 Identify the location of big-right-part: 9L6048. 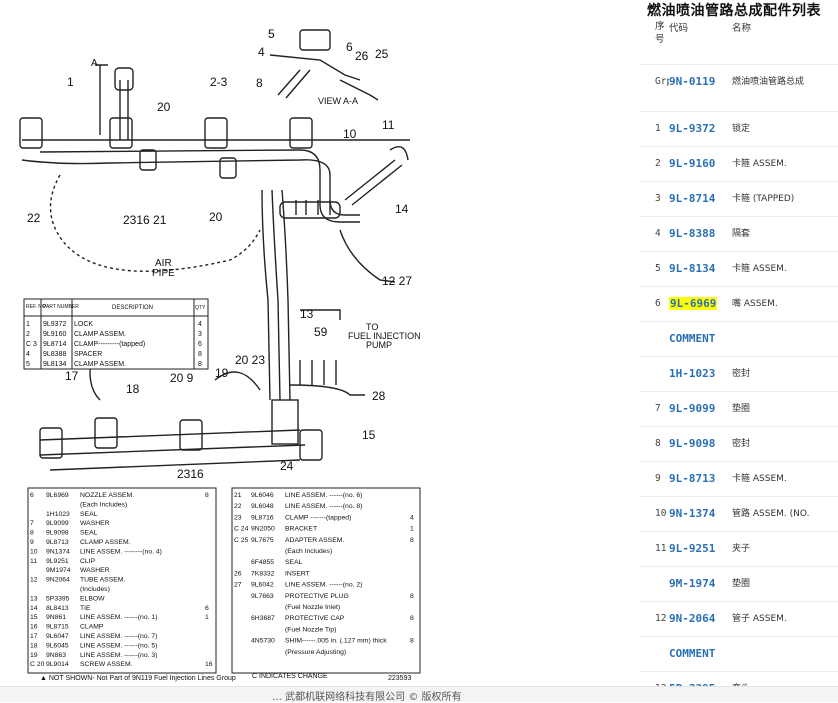
(262, 506).